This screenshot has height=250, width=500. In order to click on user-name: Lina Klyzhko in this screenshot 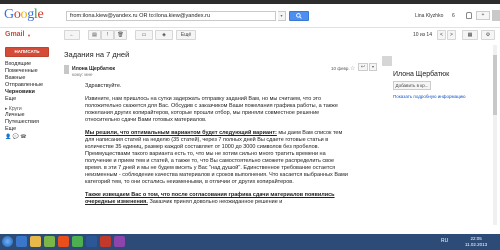, I will do `click(429, 16)`.